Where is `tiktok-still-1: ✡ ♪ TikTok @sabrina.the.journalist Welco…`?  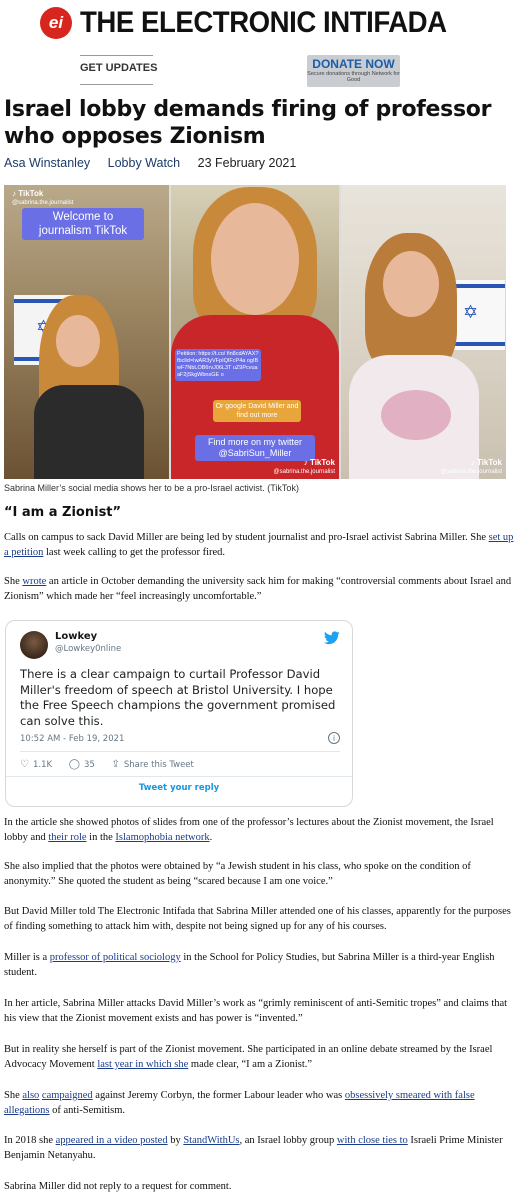 tiktok-still-1: ✡ ♪ TikTok @sabrina.the.journalist Welco… is located at coordinates (86, 332).